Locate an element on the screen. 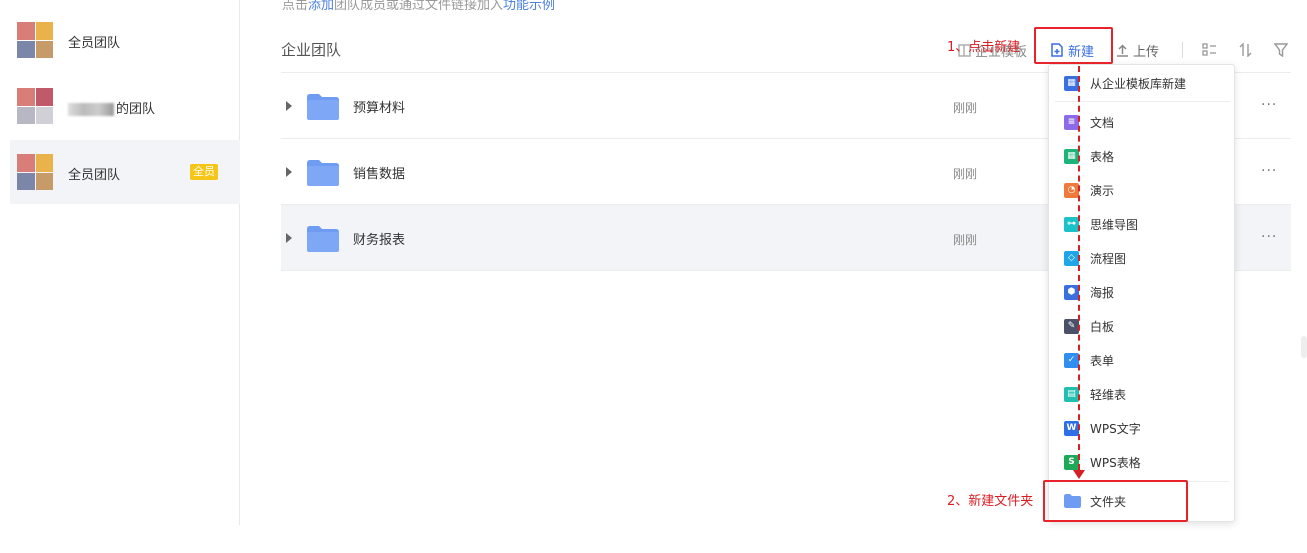 The height and width of the screenshot is (553, 1307). menu-divider is located at coordinates (1142, 101).